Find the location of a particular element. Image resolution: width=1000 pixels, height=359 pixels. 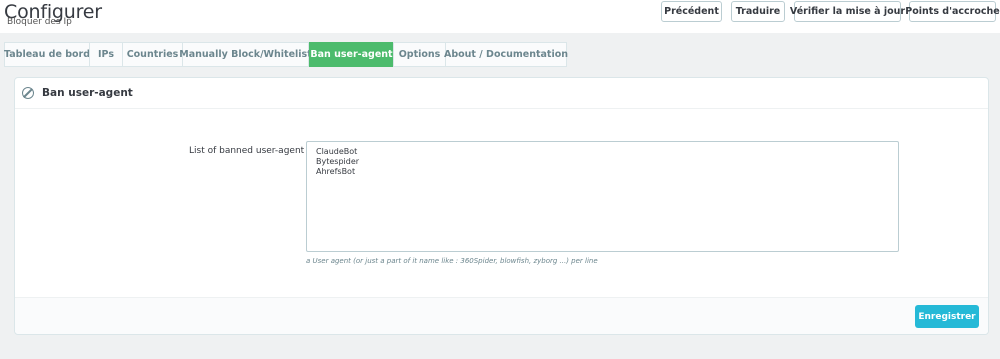

tab-dashboard: Tableau de bord is located at coordinates (47, 54).